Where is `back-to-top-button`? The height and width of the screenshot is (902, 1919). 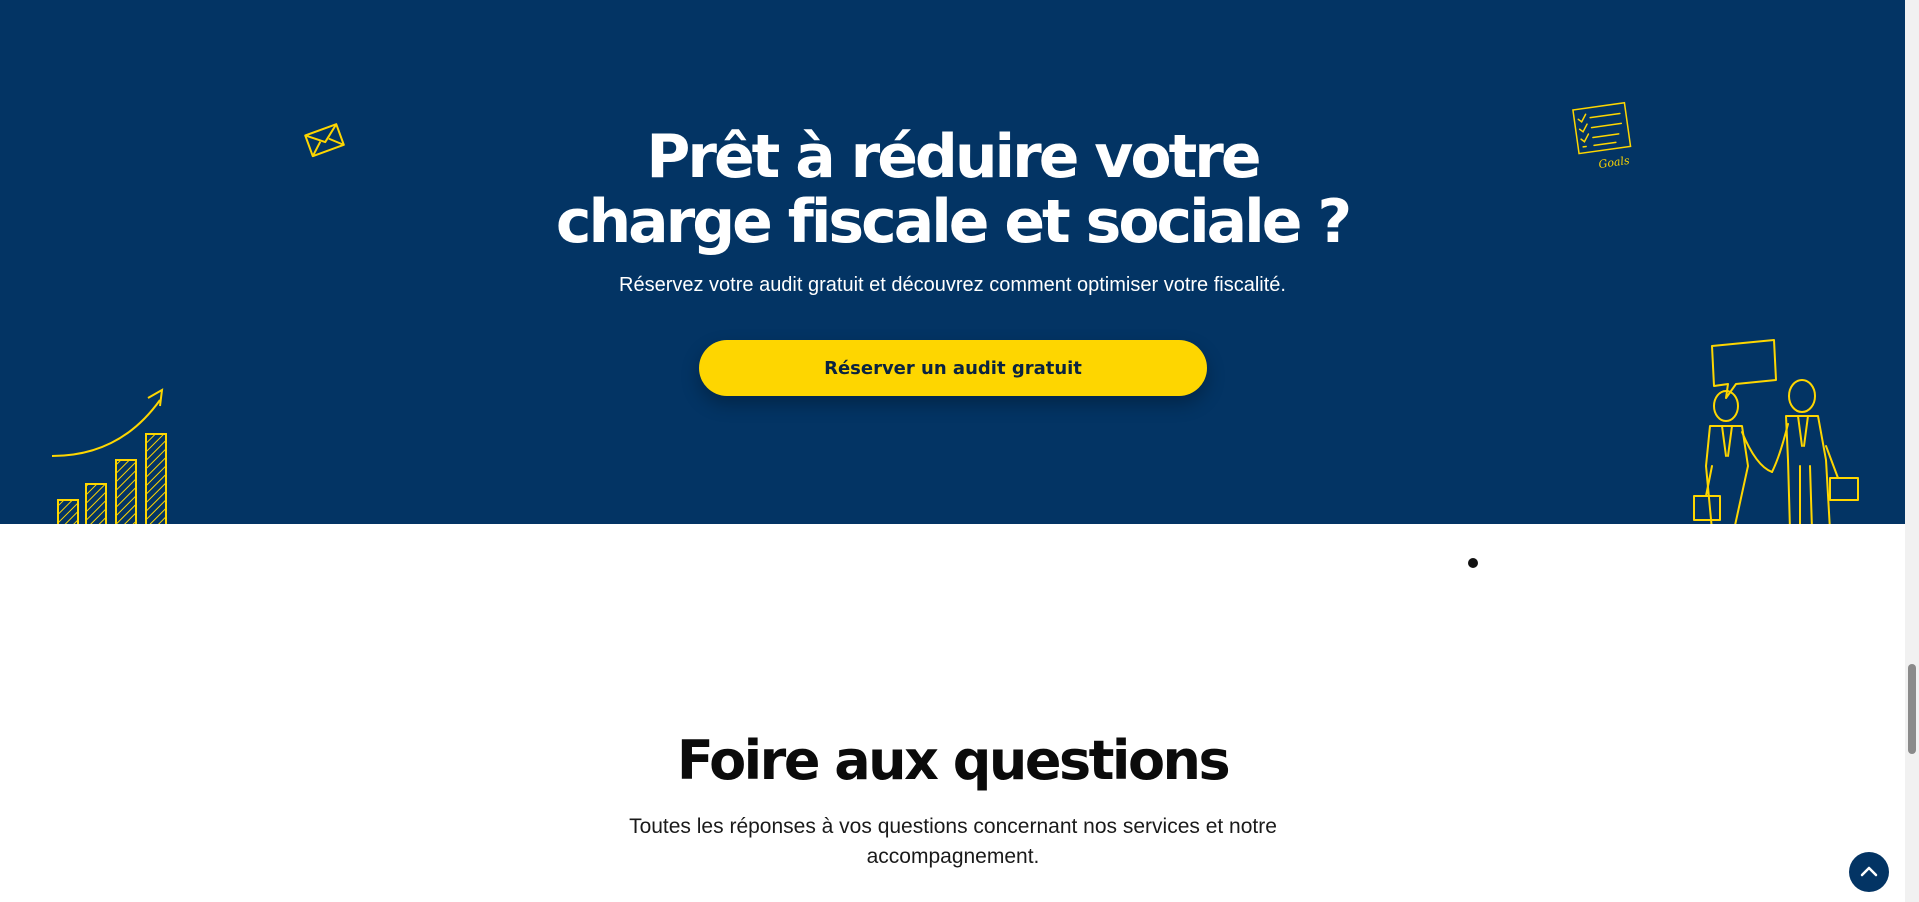 back-to-top-button is located at coordinates (1869, 872).